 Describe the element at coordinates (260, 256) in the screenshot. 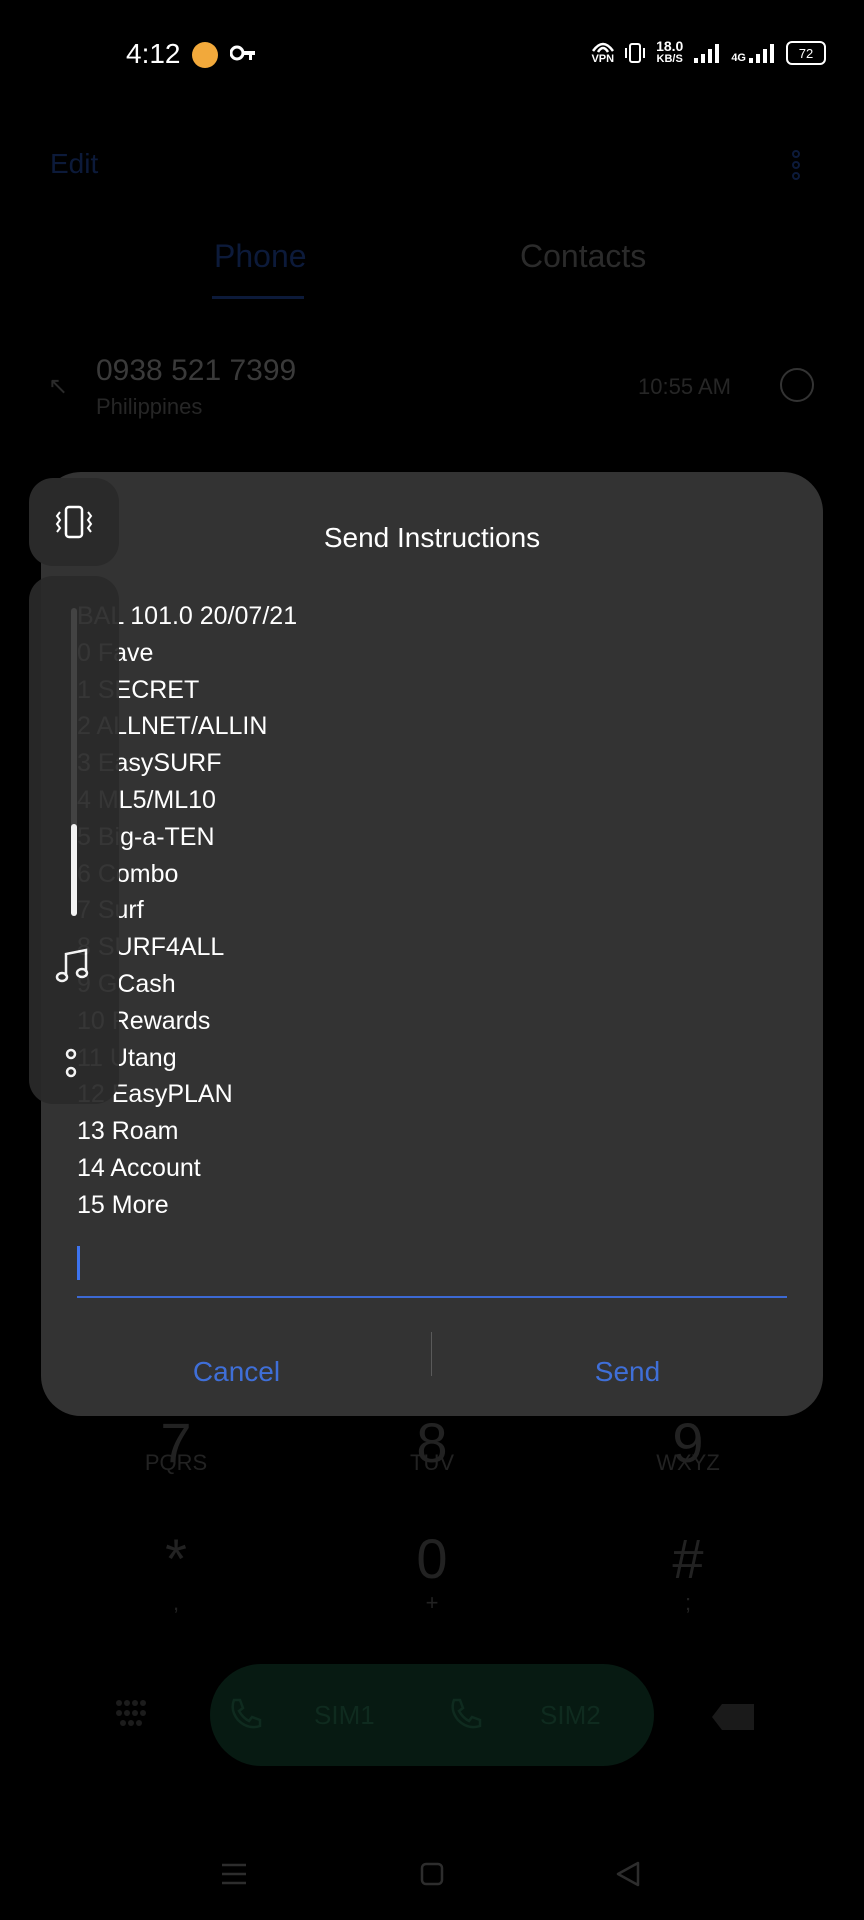

I see `tab-phone: Phone` at that location.